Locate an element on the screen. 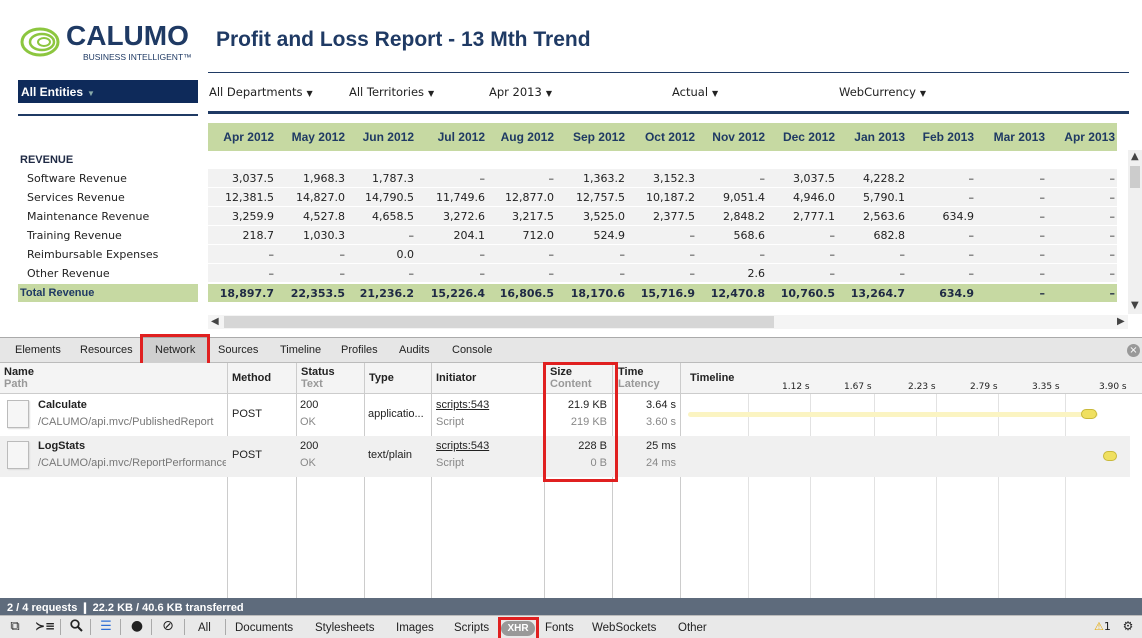 This screenshot has height=638, width=1142. territories-filter: All Territories ▼ is located at coordinates (391, 92).